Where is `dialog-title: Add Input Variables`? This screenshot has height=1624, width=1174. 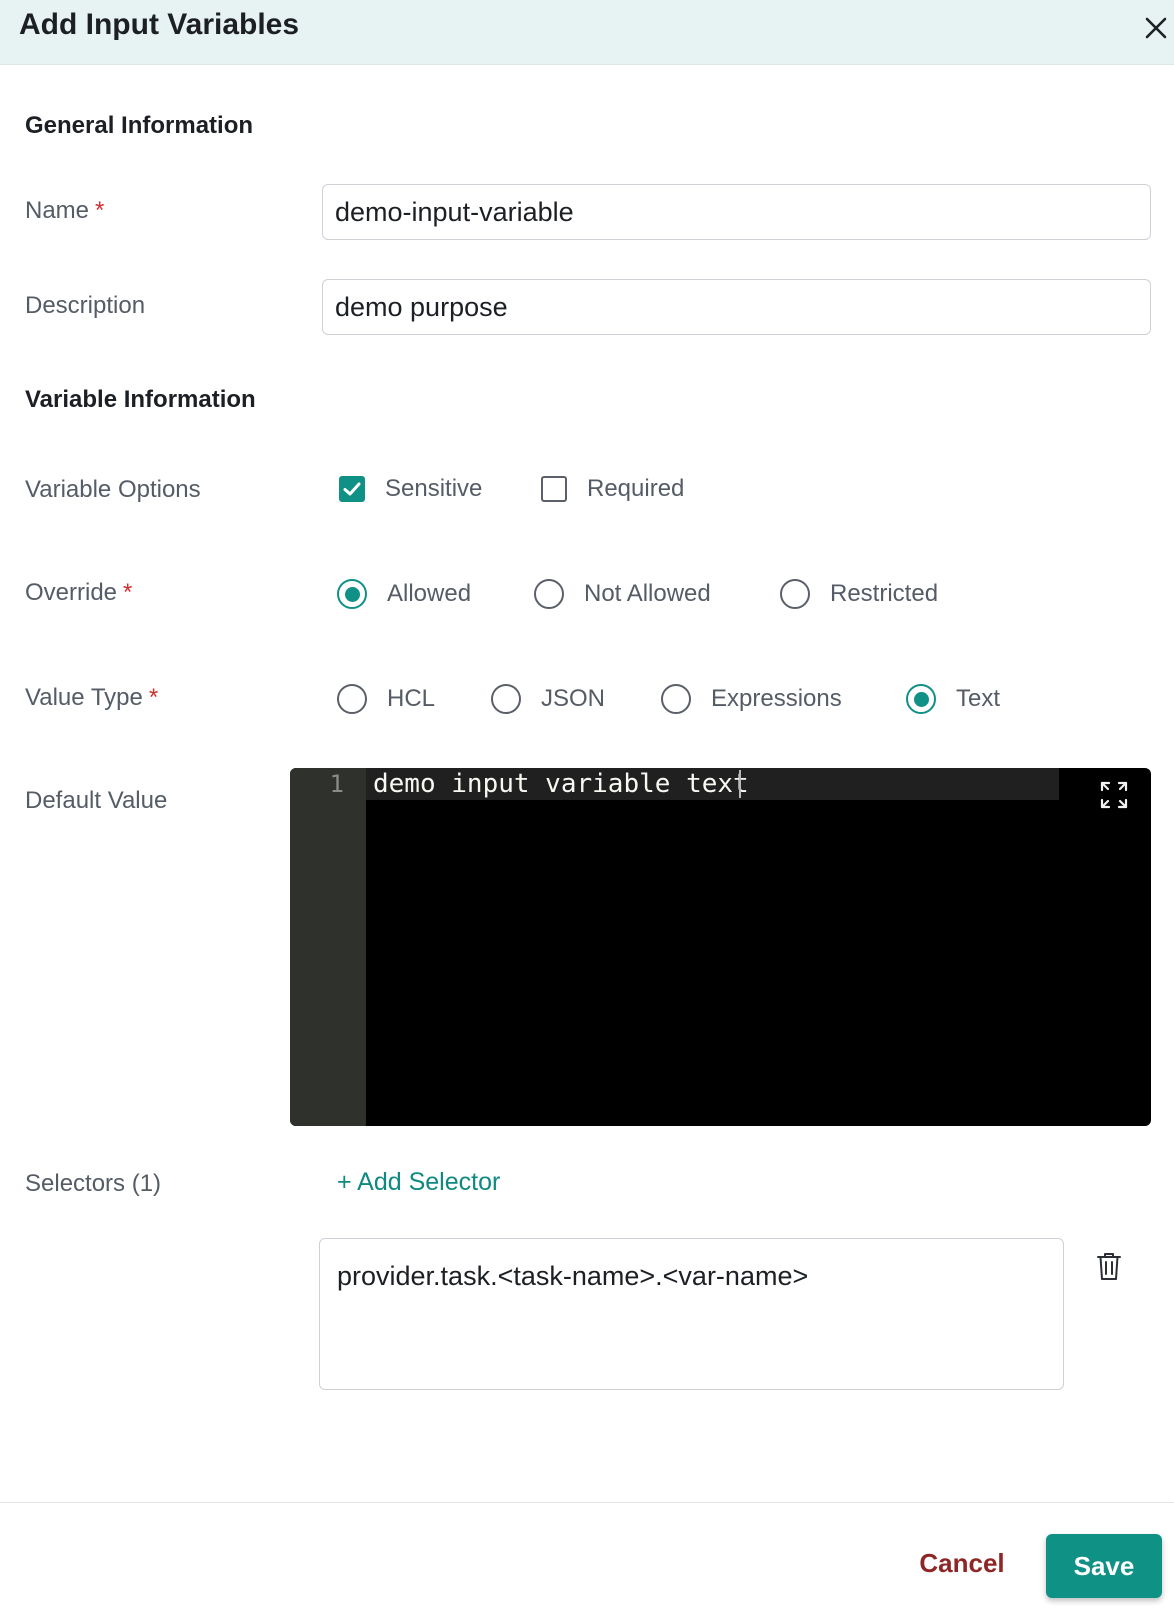
dialog-title: Add Input Variables is located at coordinates (159, 24).